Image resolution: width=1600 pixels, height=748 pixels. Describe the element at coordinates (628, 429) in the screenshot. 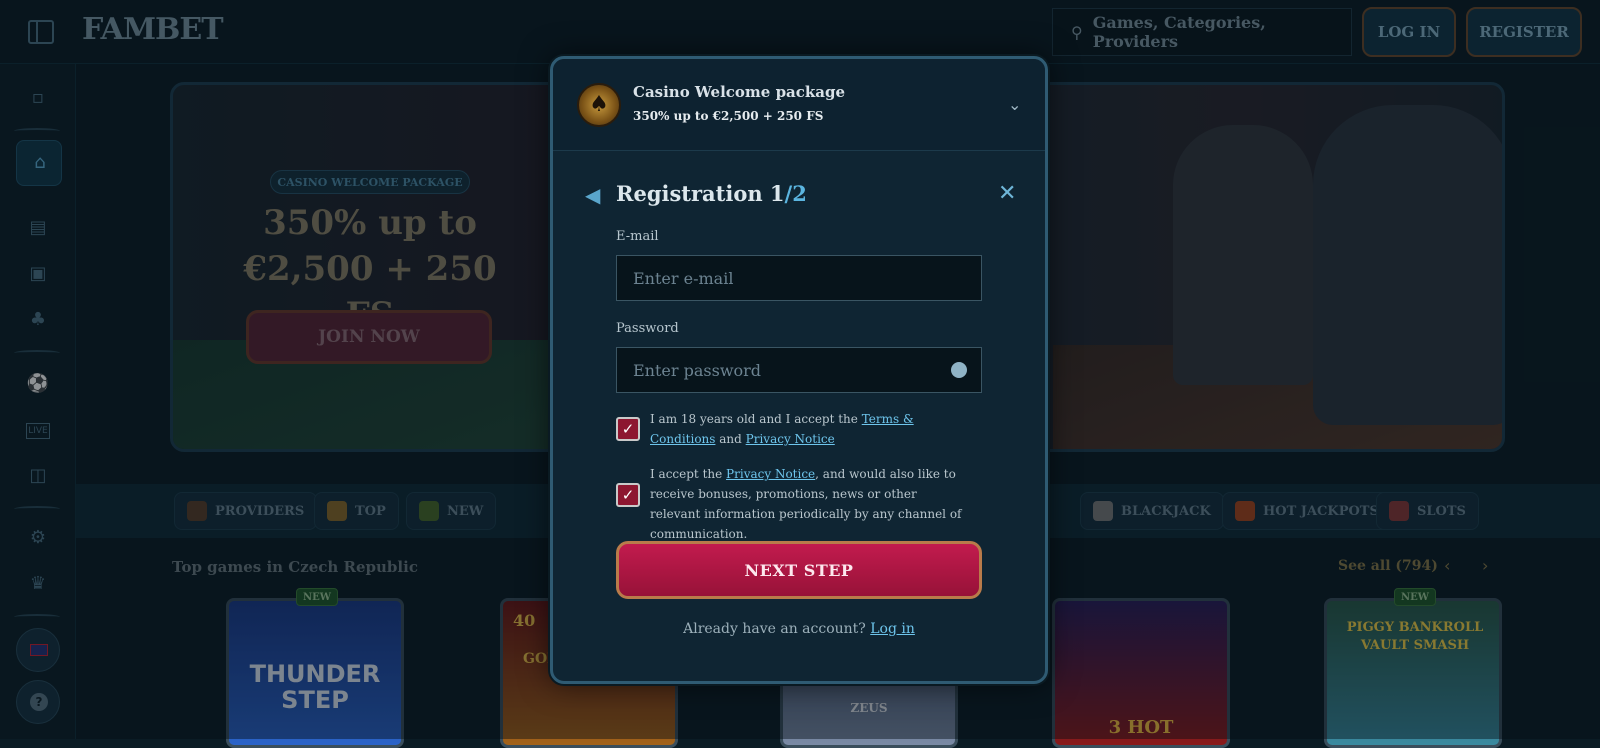

I see `age-terms-checkbox: ✓` at that location.